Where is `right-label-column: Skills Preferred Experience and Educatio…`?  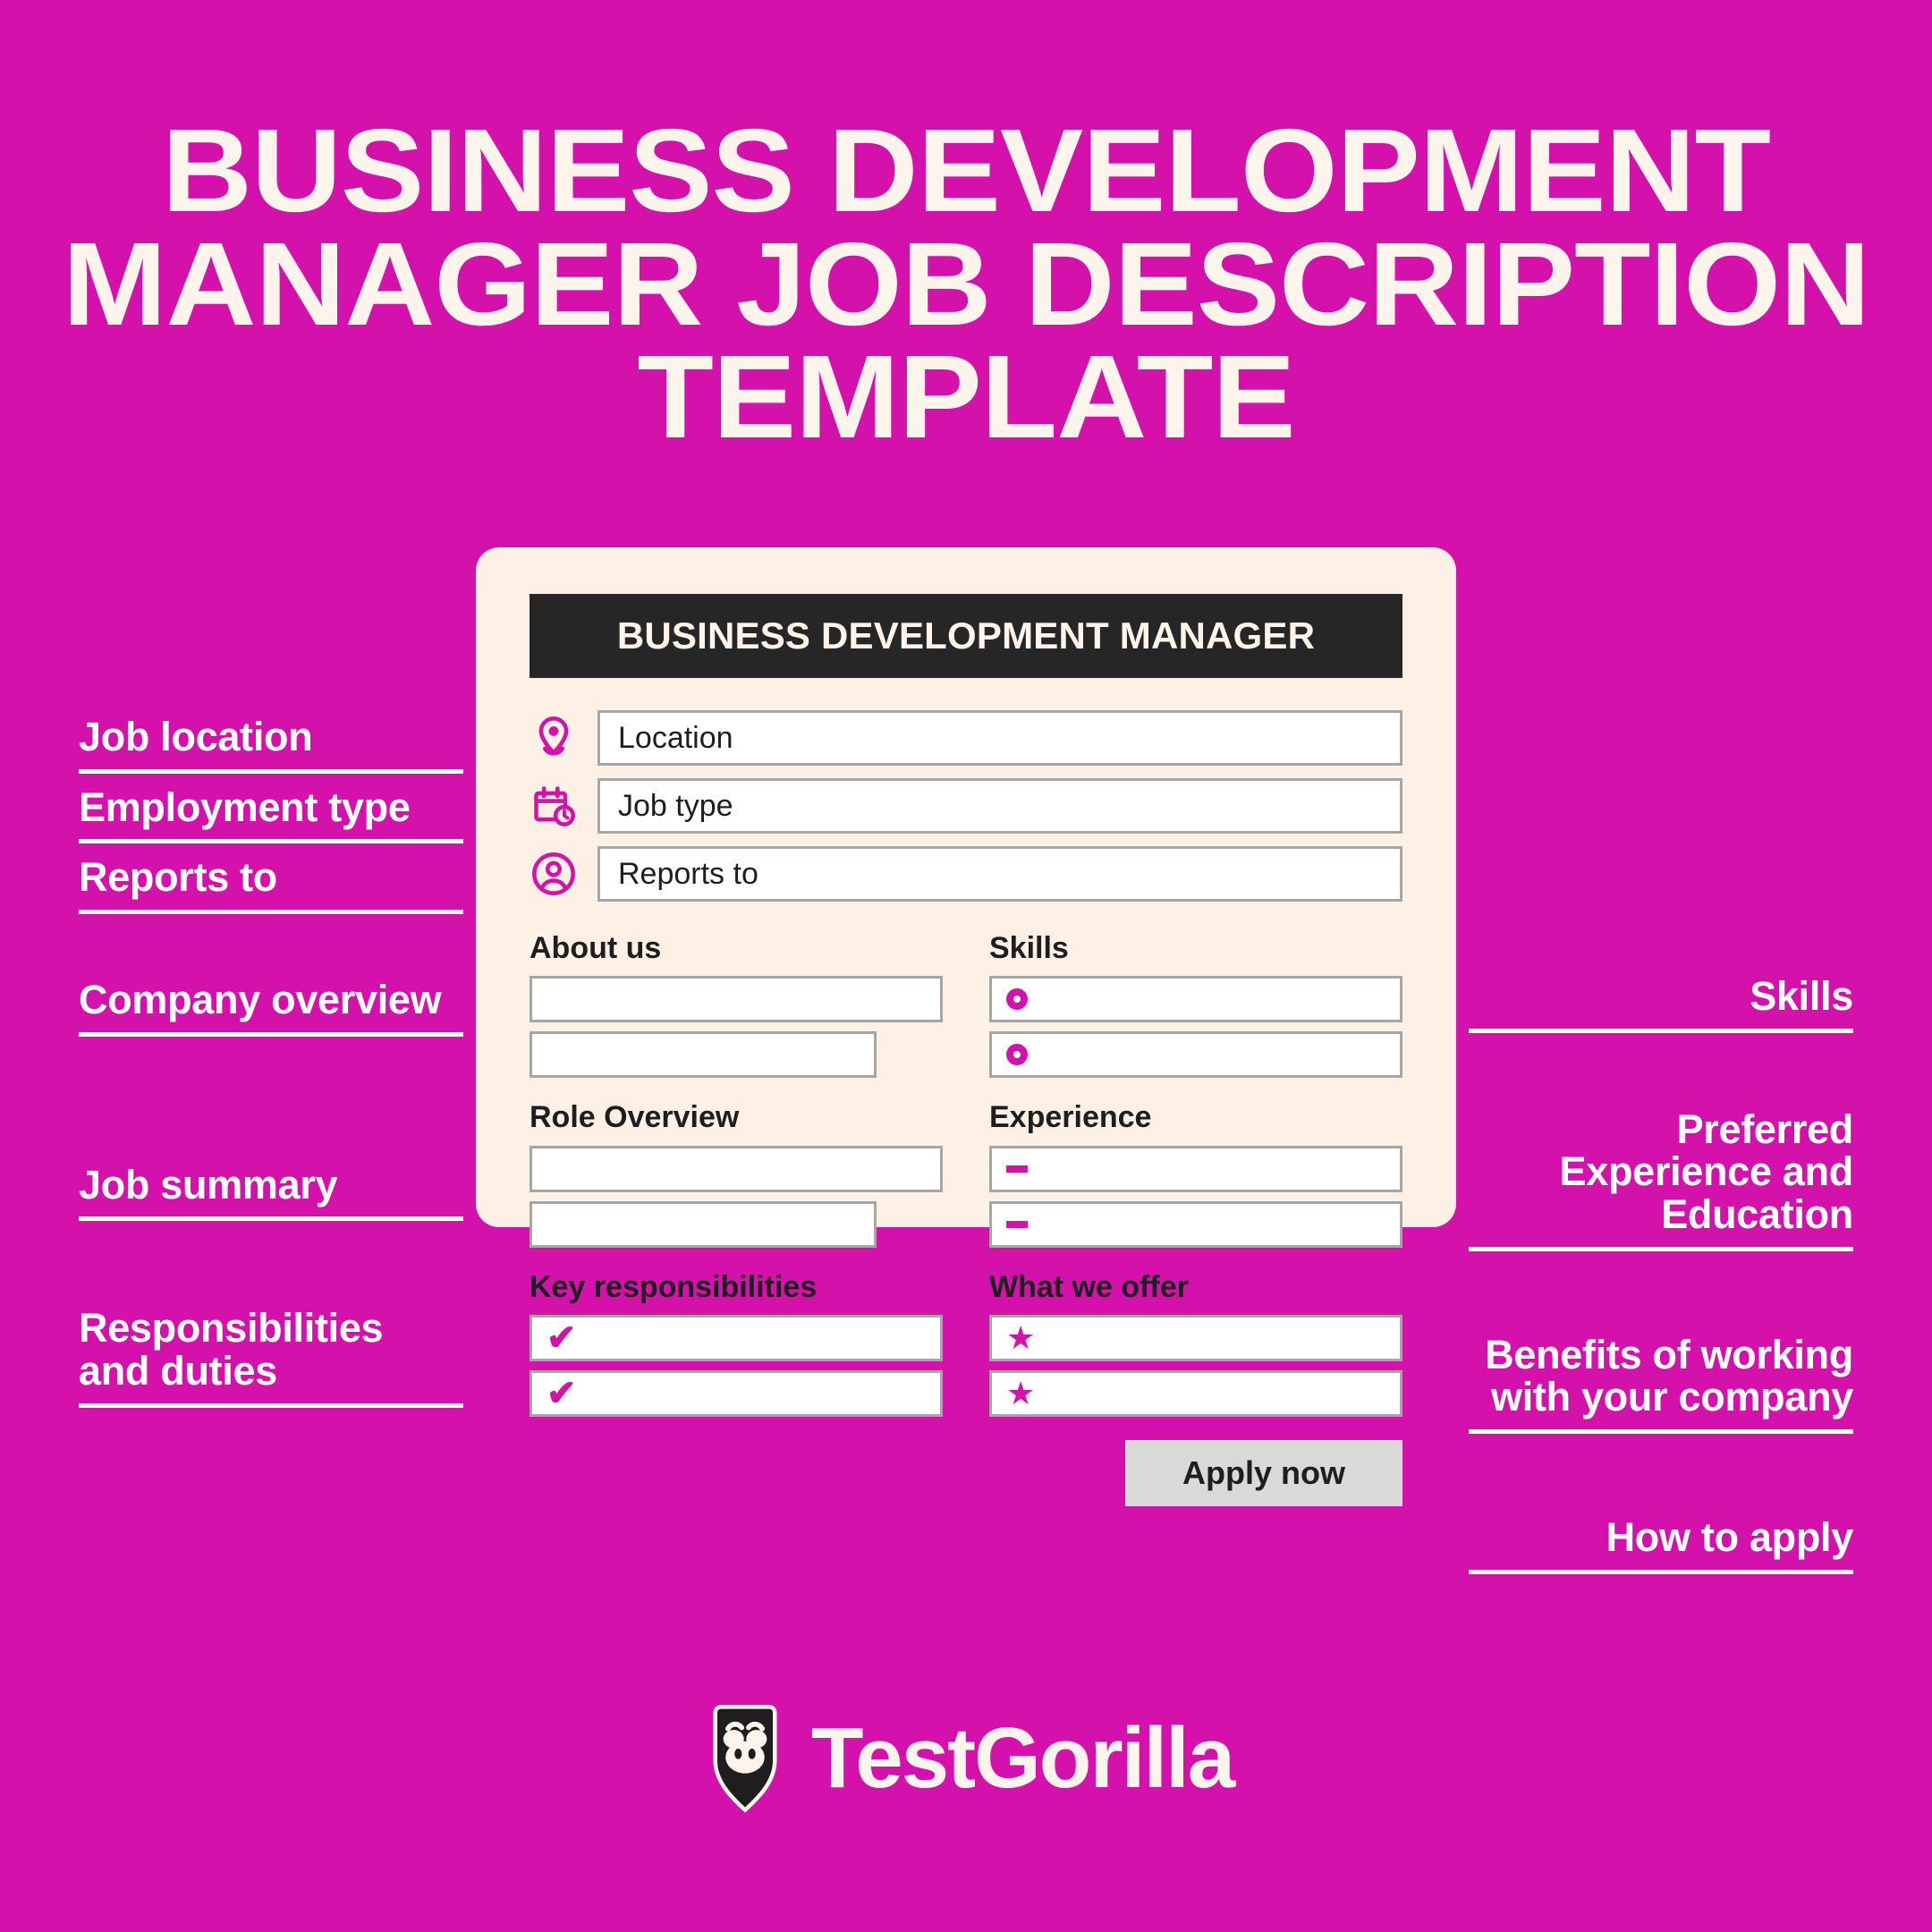
right-label-column: Skills Preferred Experience and Educatio… is located at coordinates (1661, 1274).